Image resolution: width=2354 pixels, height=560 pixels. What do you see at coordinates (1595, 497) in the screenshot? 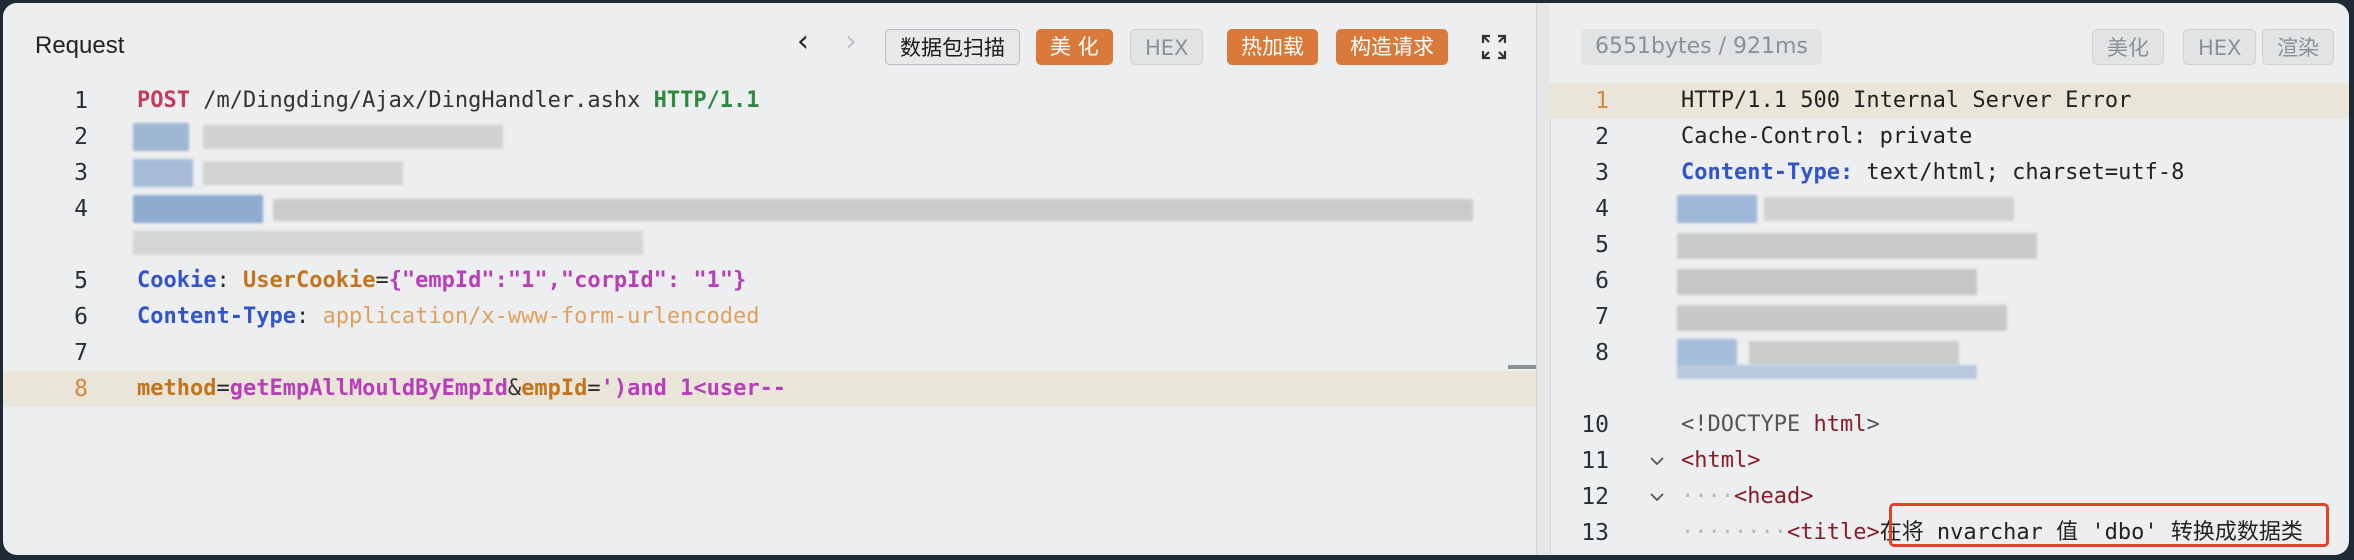
I see `line-number: 12` at bounding box center [1595, 497].